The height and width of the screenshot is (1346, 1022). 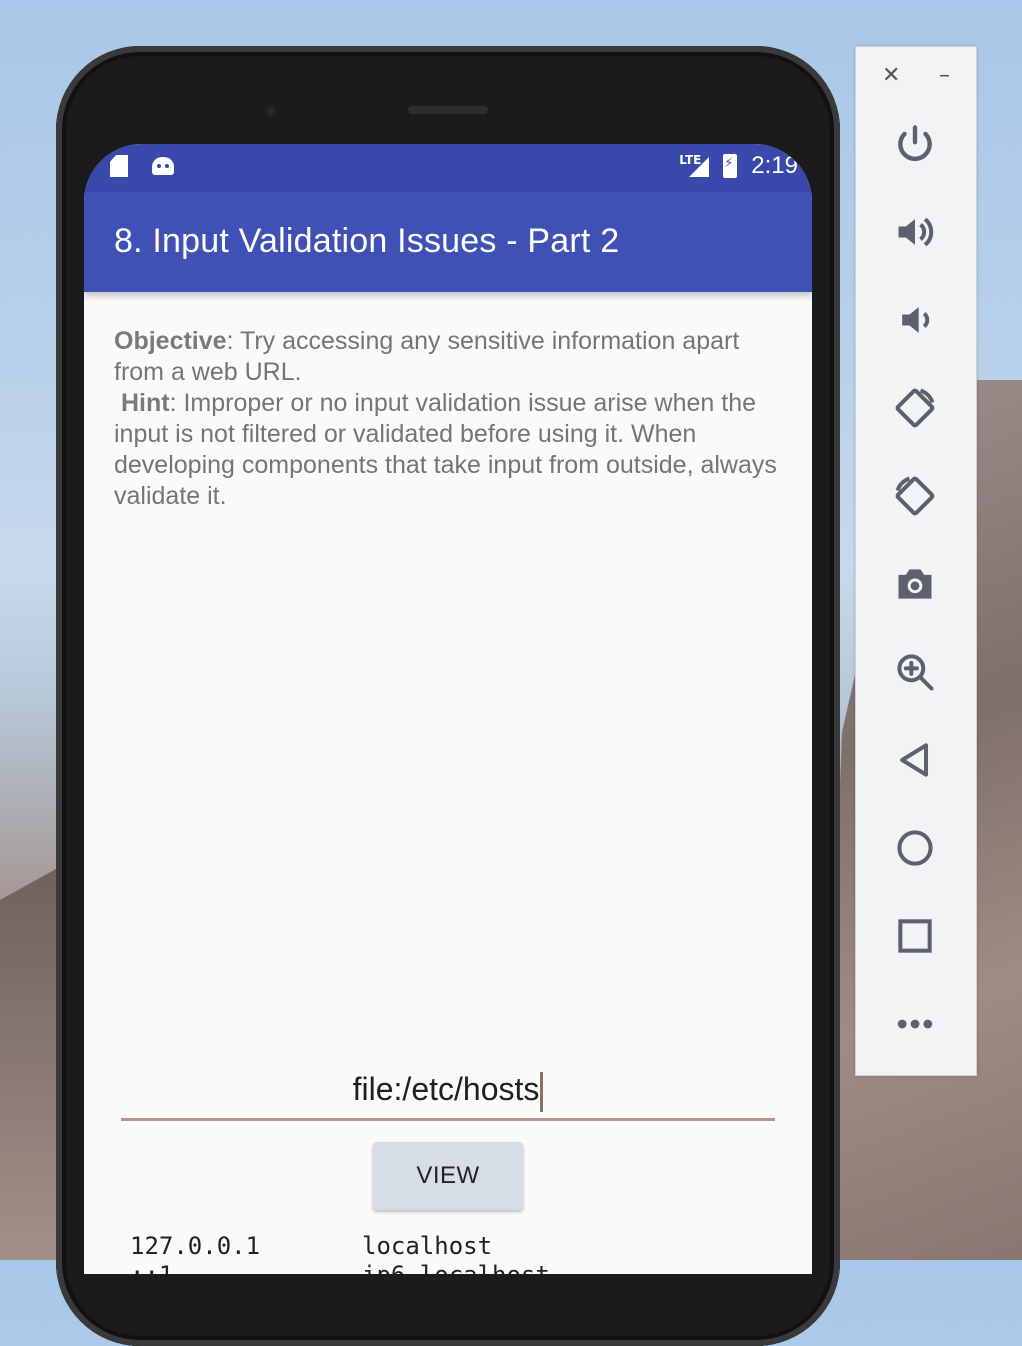 I want to click on rotate-right-icon, so click(x=915, y=496).